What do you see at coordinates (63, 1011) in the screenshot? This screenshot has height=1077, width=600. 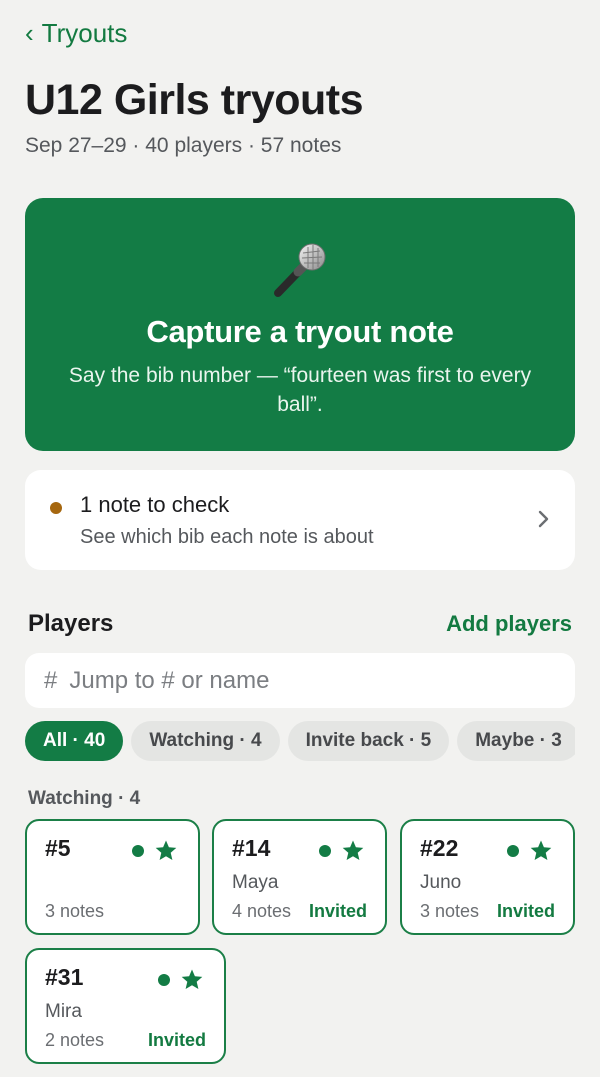 I see `player-name: Mira` at bounding box center [63, 1011].